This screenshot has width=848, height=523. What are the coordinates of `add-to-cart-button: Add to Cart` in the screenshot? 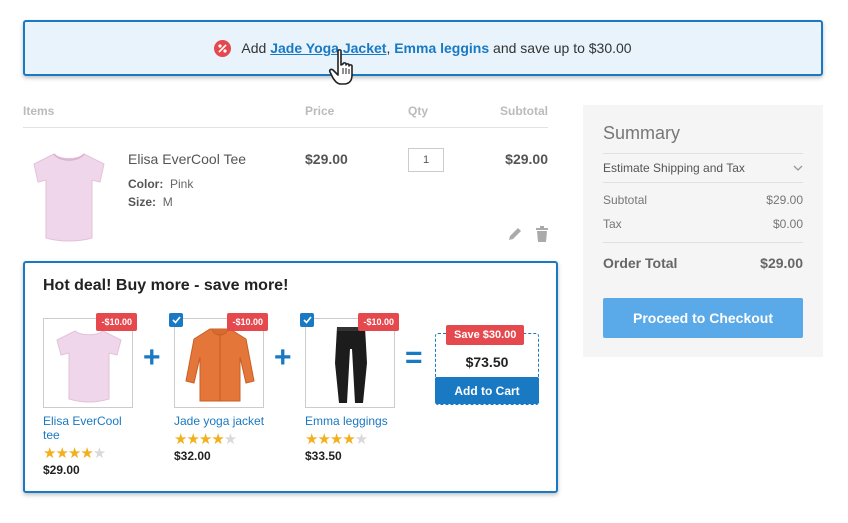 It's located at (487, 390).